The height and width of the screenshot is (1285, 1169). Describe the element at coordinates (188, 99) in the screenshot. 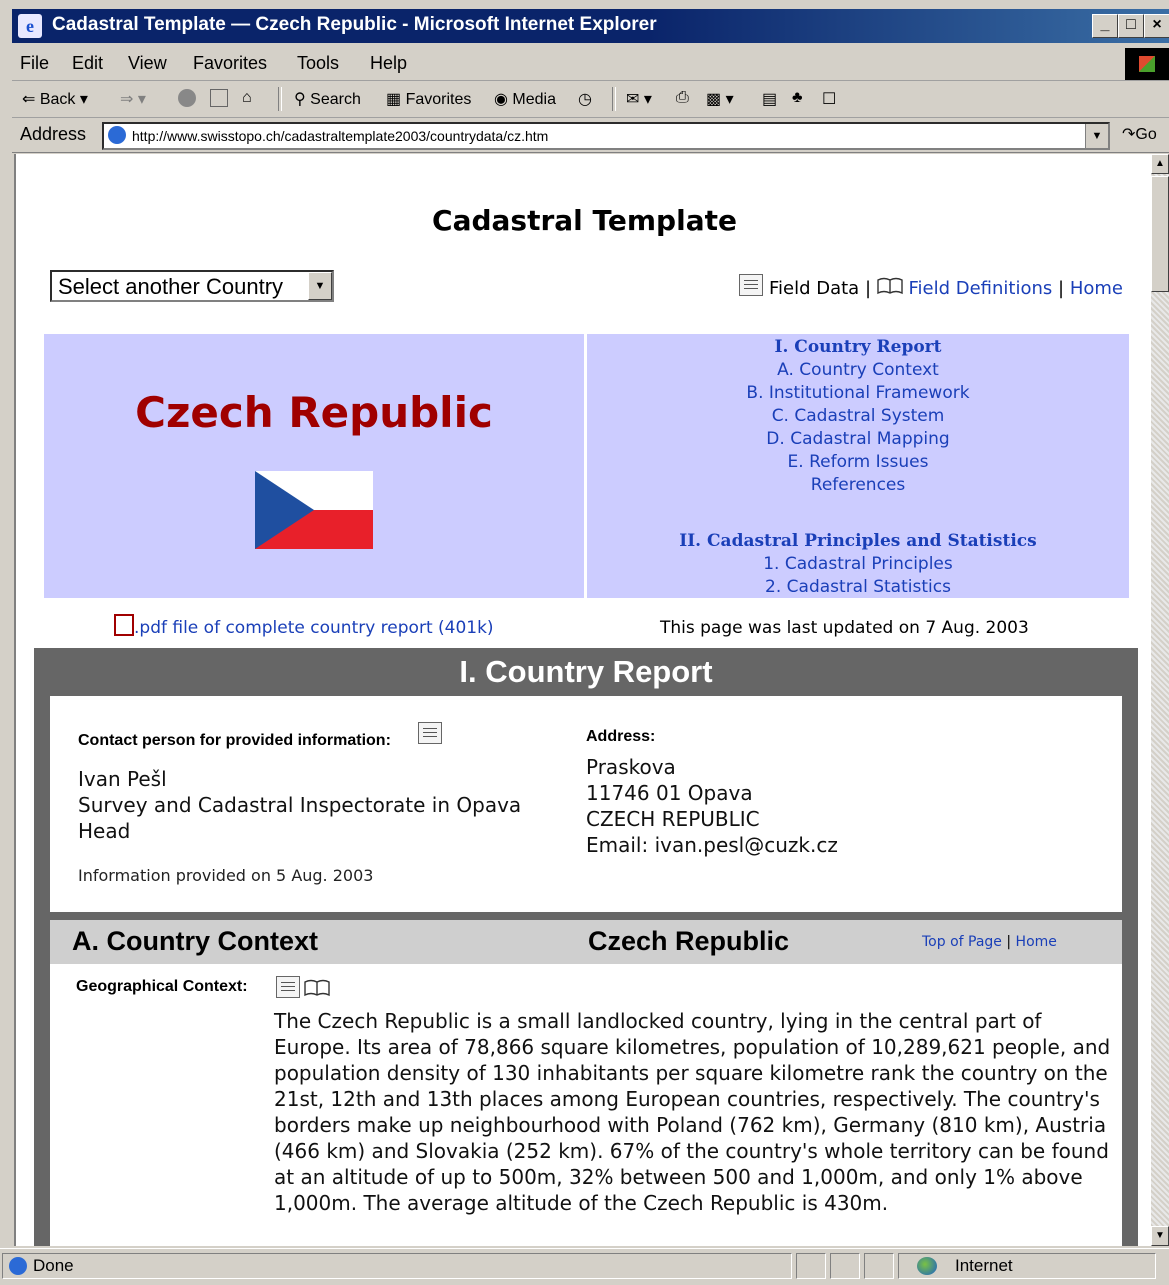

I see `stop-icon` at that location.